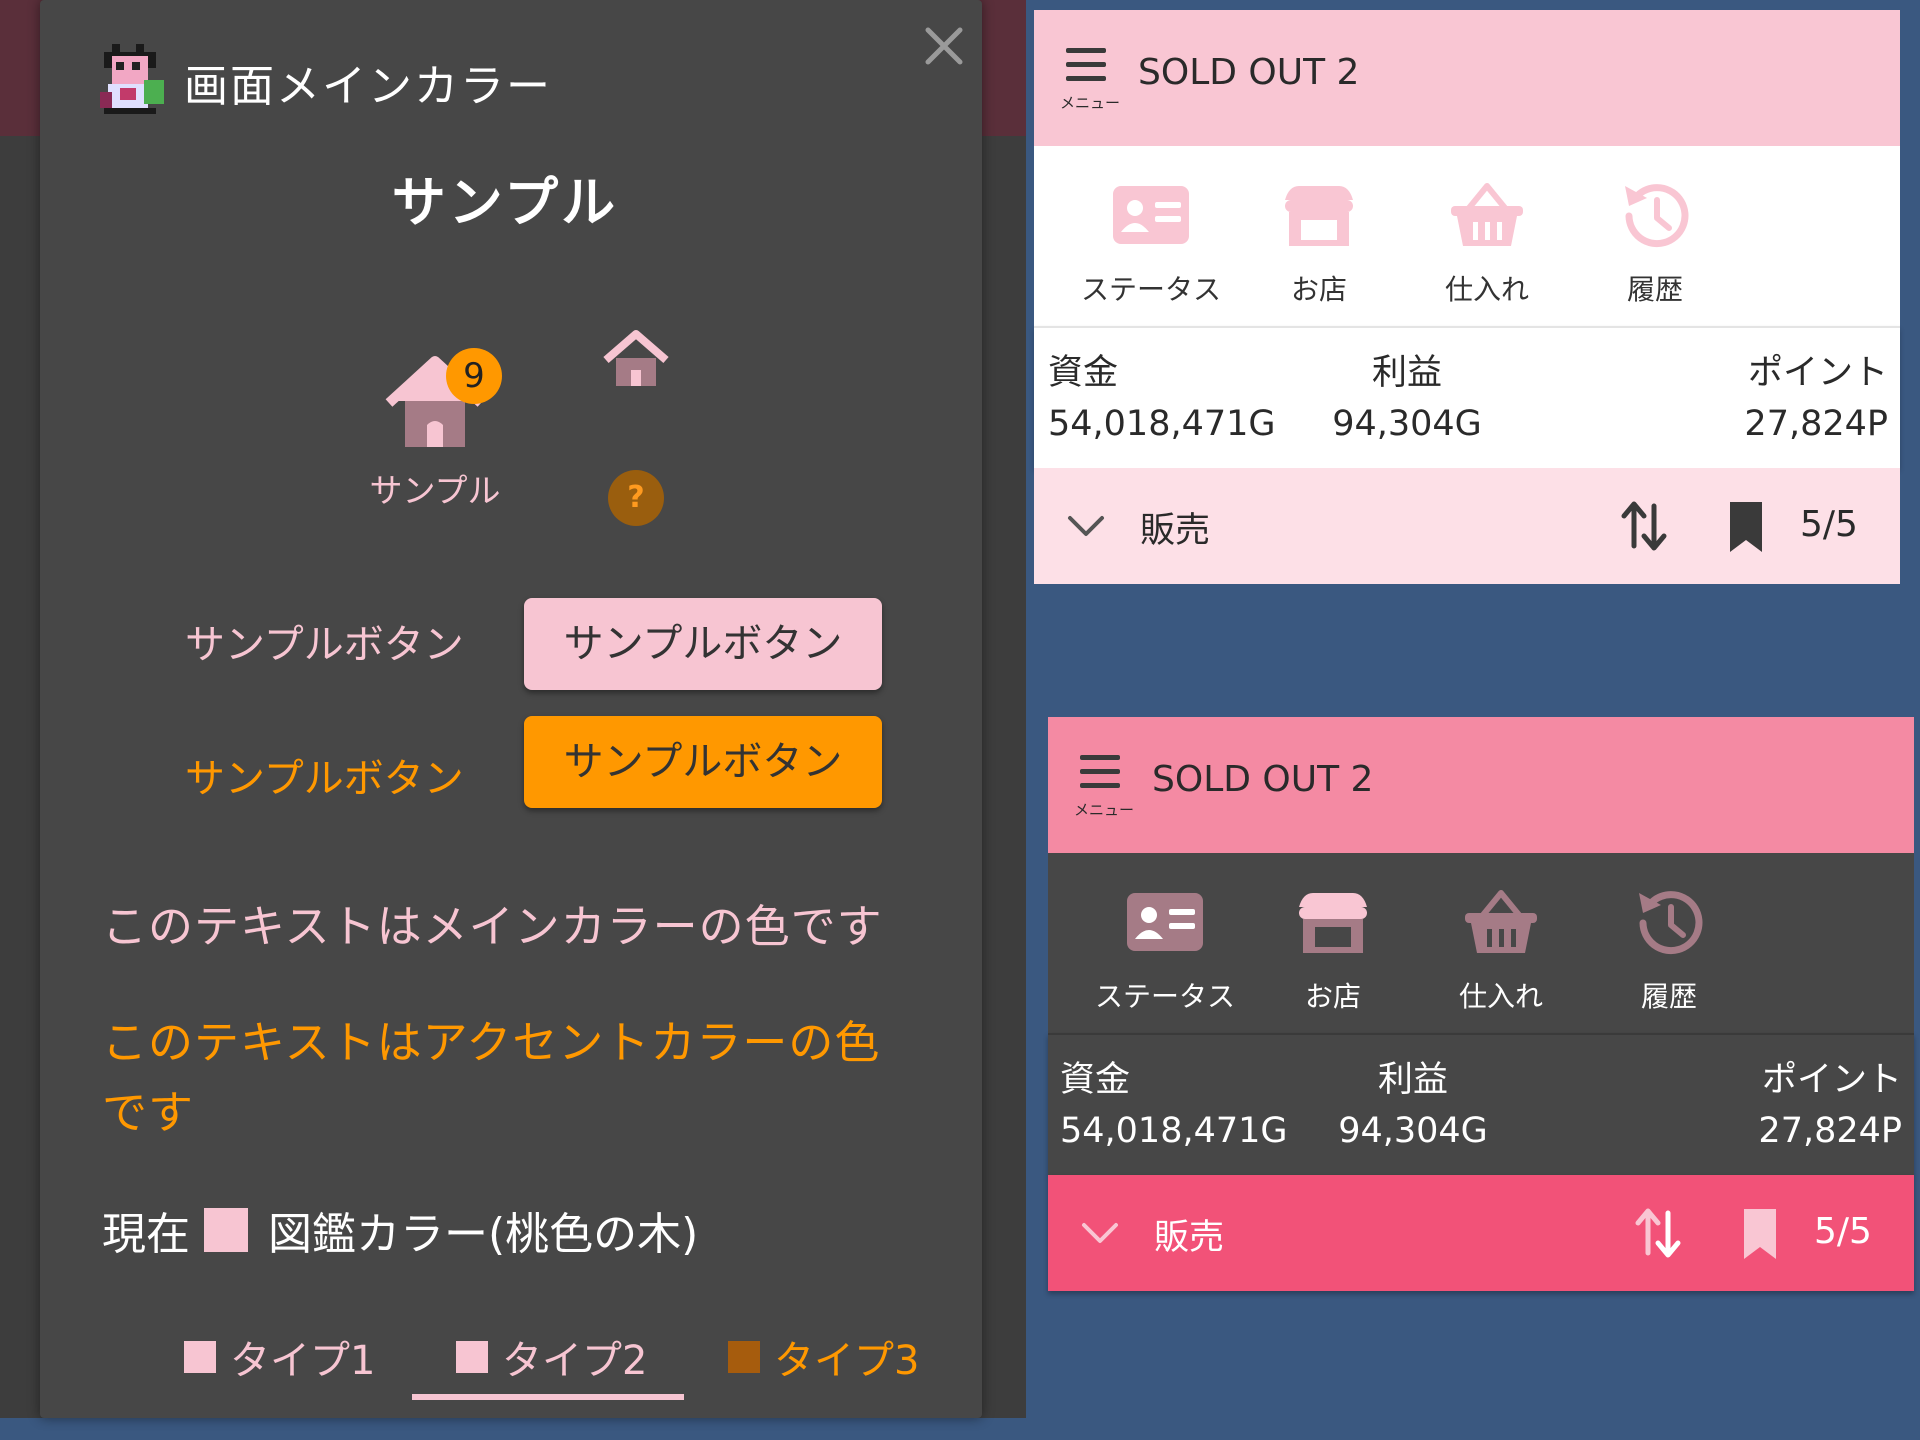  What do you see at coordinates (548, 1397) in the screenshot?
I see `selected-tab-indicator` at bounding box center [548, 1397].